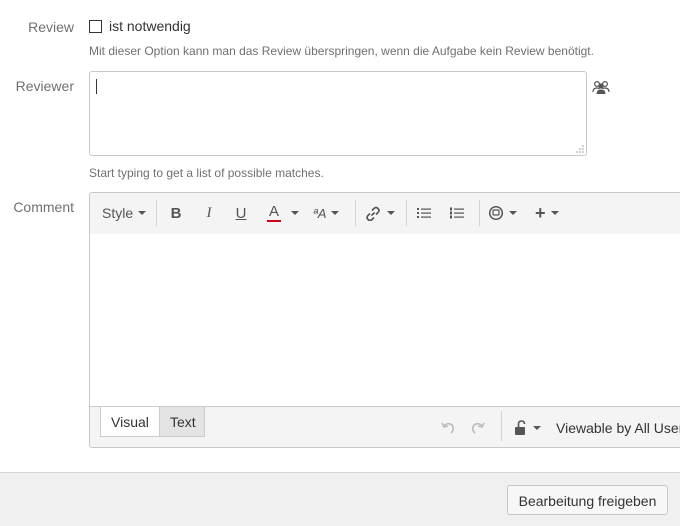  I want to click on numbered-list-icon, so click(457, 213).